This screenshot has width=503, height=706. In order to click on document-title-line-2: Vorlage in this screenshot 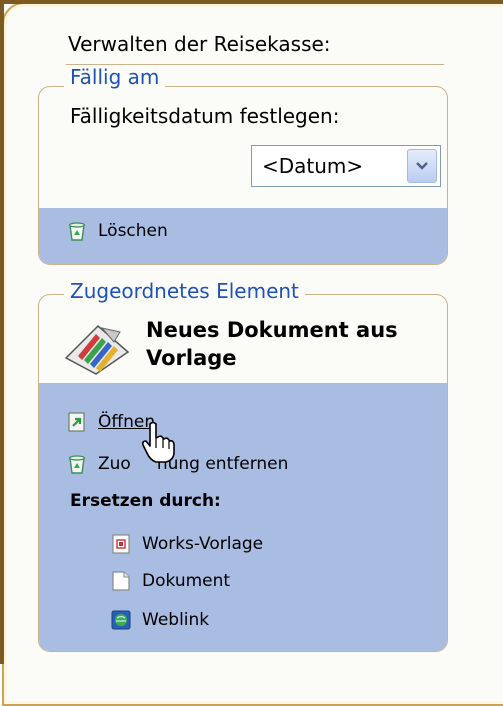, I will do `click(191, 358)`.